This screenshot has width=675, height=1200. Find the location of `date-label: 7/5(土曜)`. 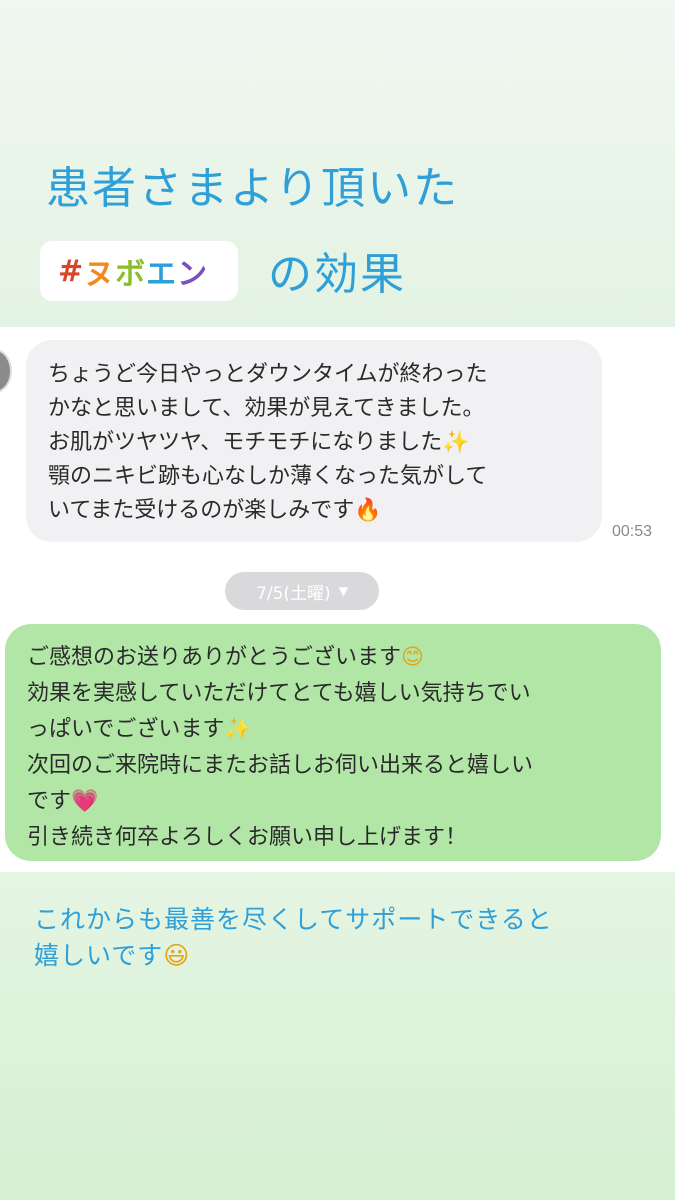

date-label: 7/5(土曜) is located at coordinates (293, 593).